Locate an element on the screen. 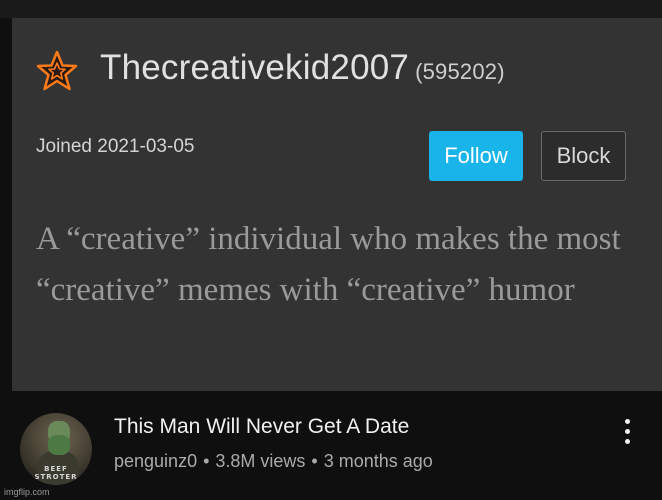 Image resolution: width=662 pixels, height=500 pixels. upload-age: 3 months ago is located at coordinates (378, 461).